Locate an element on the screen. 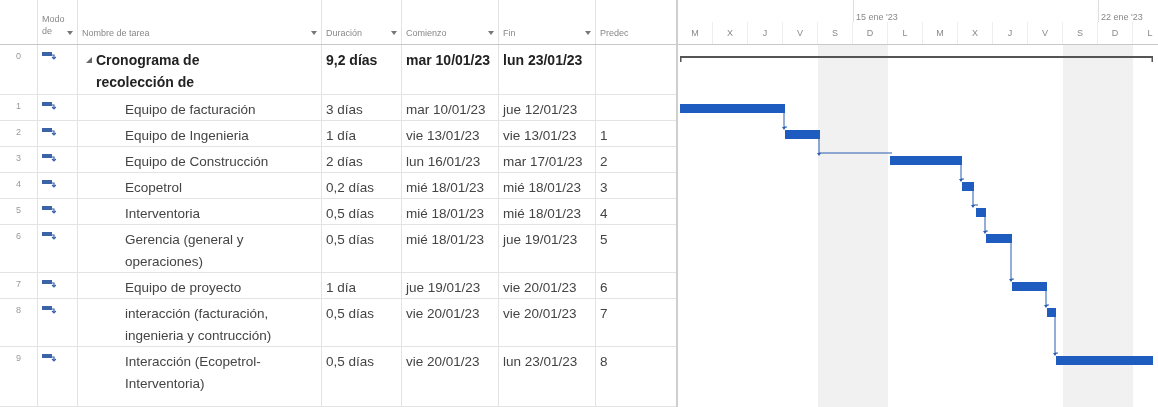 The image size is (1158, 407). predecessor-cell-text: 8 is located at coordinates (604, 362).